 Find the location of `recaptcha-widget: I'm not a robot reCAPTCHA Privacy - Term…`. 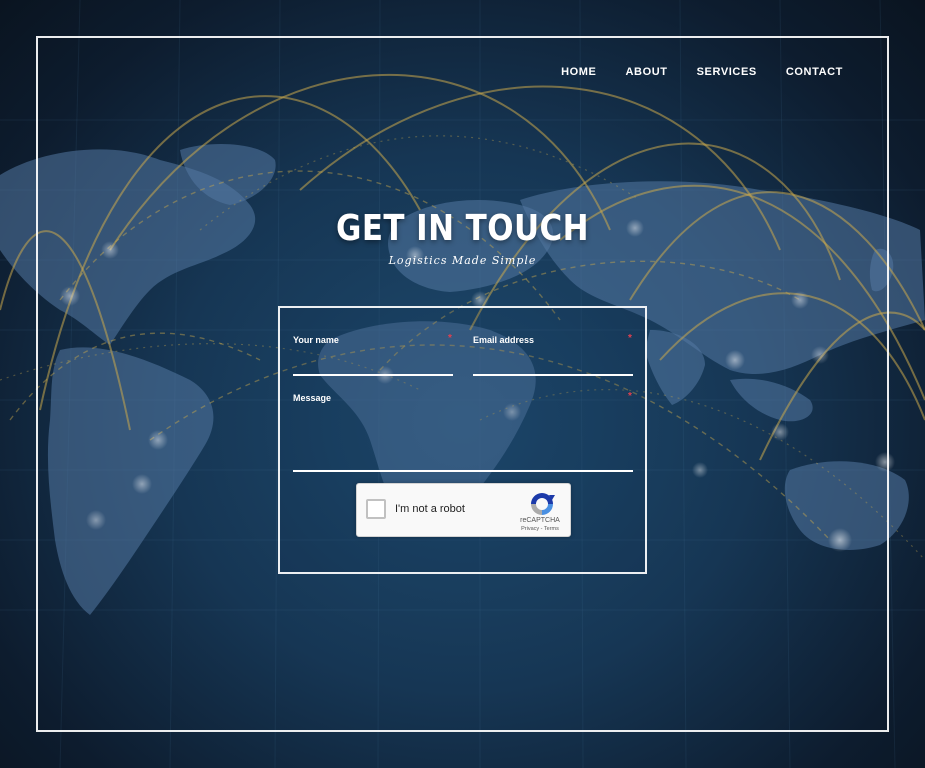

recaptcha-widget: I'm not a robot reCAPTCHA Privacy - Term… is located at coordinates (463, 510).